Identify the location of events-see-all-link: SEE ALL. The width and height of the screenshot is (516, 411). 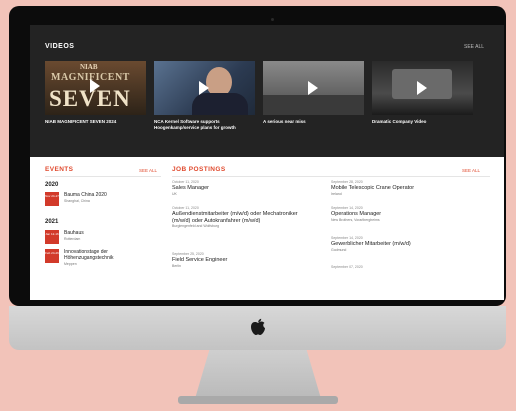
(148, 170).